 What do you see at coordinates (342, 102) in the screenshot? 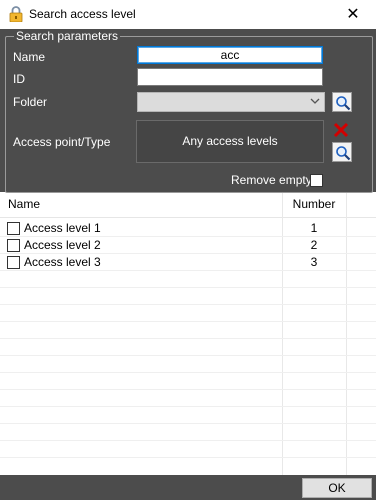
I see `folder-search-button` at bounding box center [342, 102].